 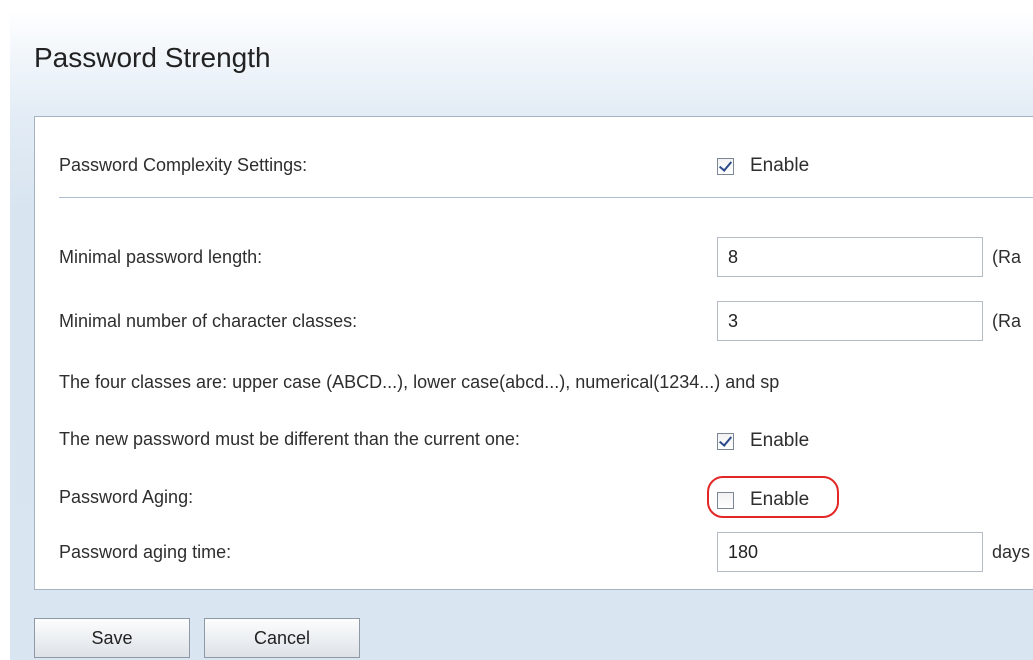 I want to click on min-length-label: Minimal password length:, so click(x=161, y=257).